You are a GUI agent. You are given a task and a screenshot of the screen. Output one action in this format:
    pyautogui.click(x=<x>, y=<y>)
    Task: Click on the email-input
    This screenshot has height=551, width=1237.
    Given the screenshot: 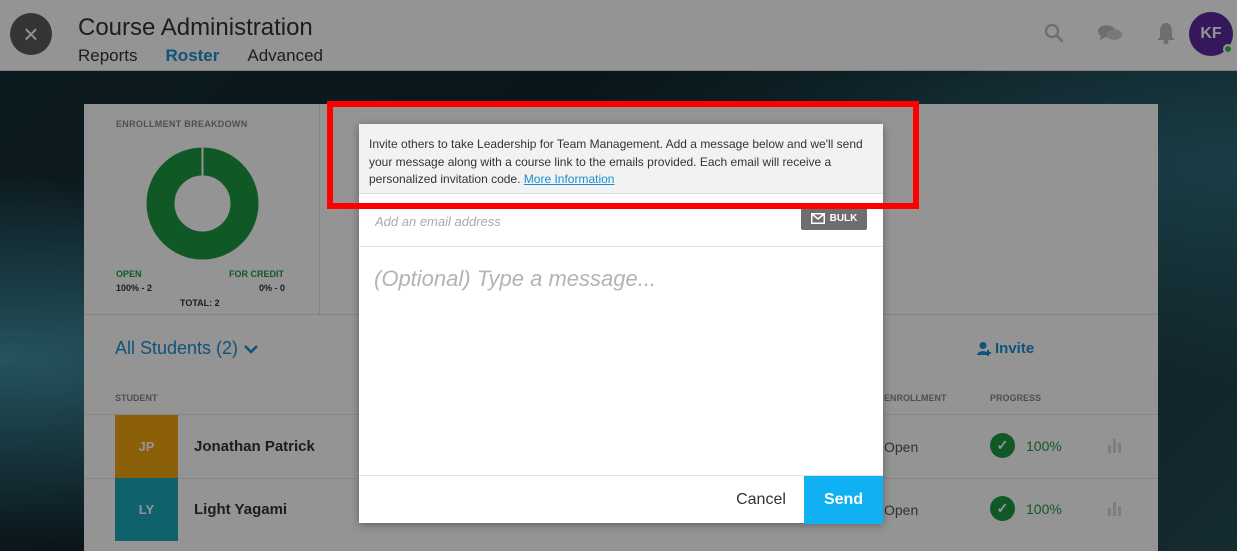 What is the action you would take?
    pyautogui.click(x=575, y=221)
    